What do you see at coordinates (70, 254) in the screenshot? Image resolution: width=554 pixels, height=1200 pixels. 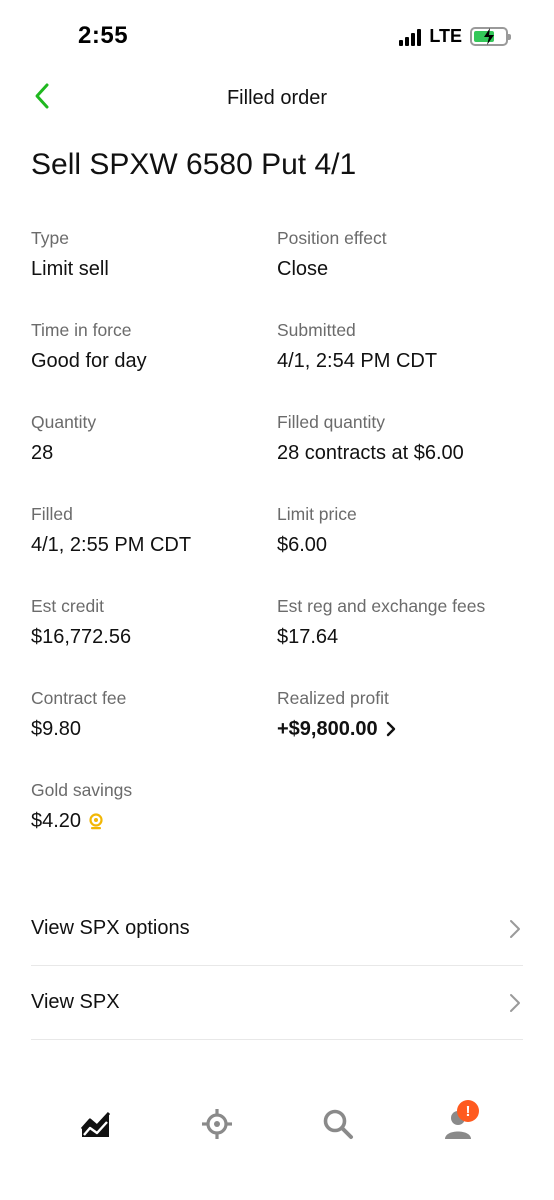 I see `detail-type: Type Limit sell` at bounding box center [70, 254].